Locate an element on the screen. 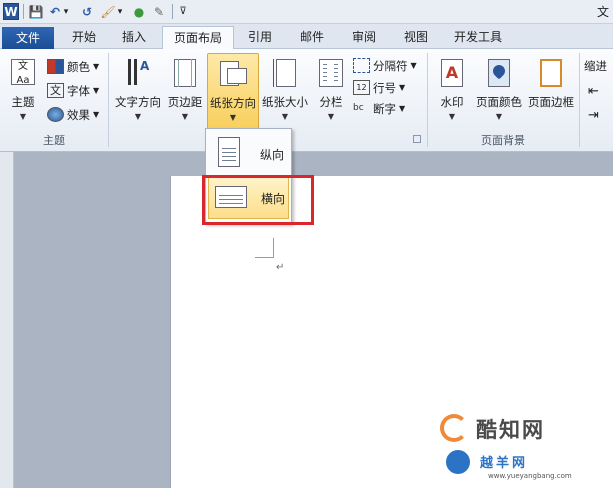 The height and width of the screenshot is (488, 613). tab-references: 引用 is located at coordinates (260, 37).